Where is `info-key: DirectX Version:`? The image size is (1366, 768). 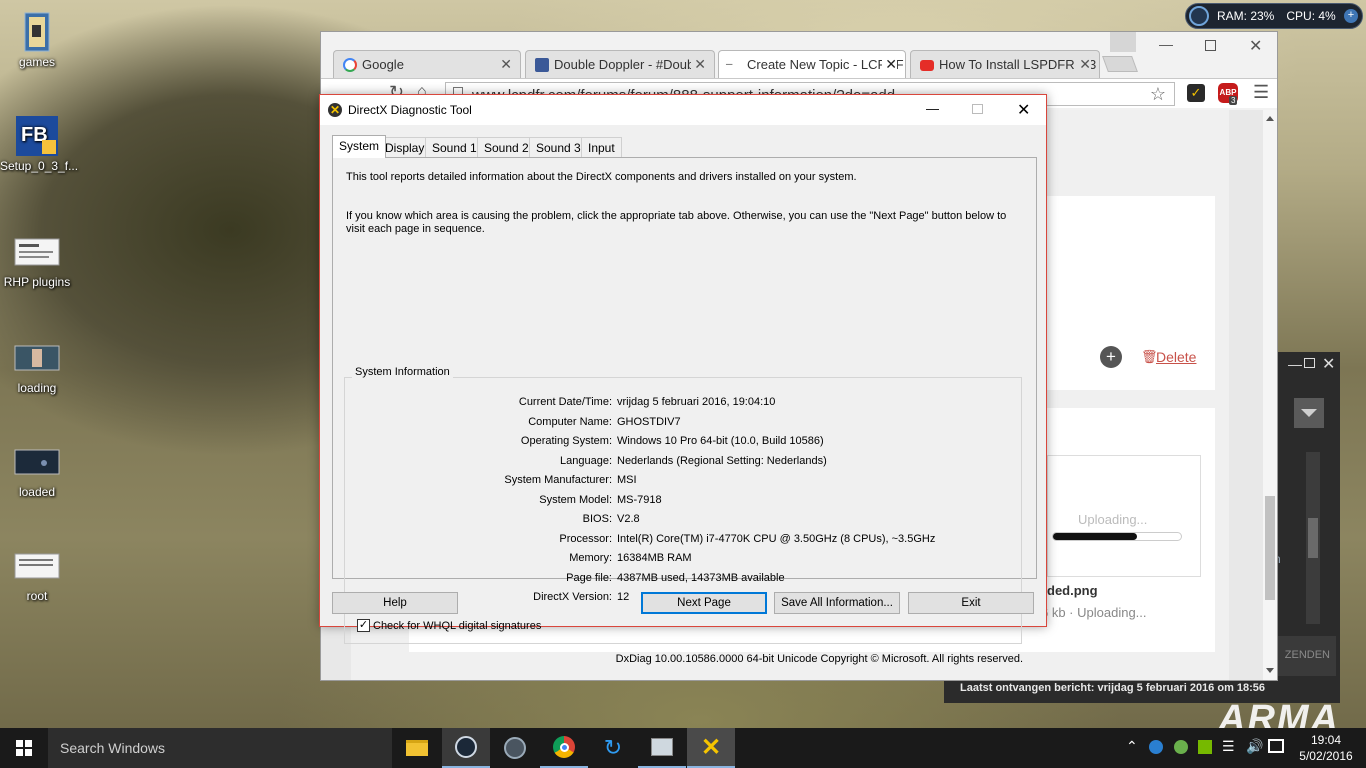 info-key: DirectX Version: is located at coordinates (572, 597).